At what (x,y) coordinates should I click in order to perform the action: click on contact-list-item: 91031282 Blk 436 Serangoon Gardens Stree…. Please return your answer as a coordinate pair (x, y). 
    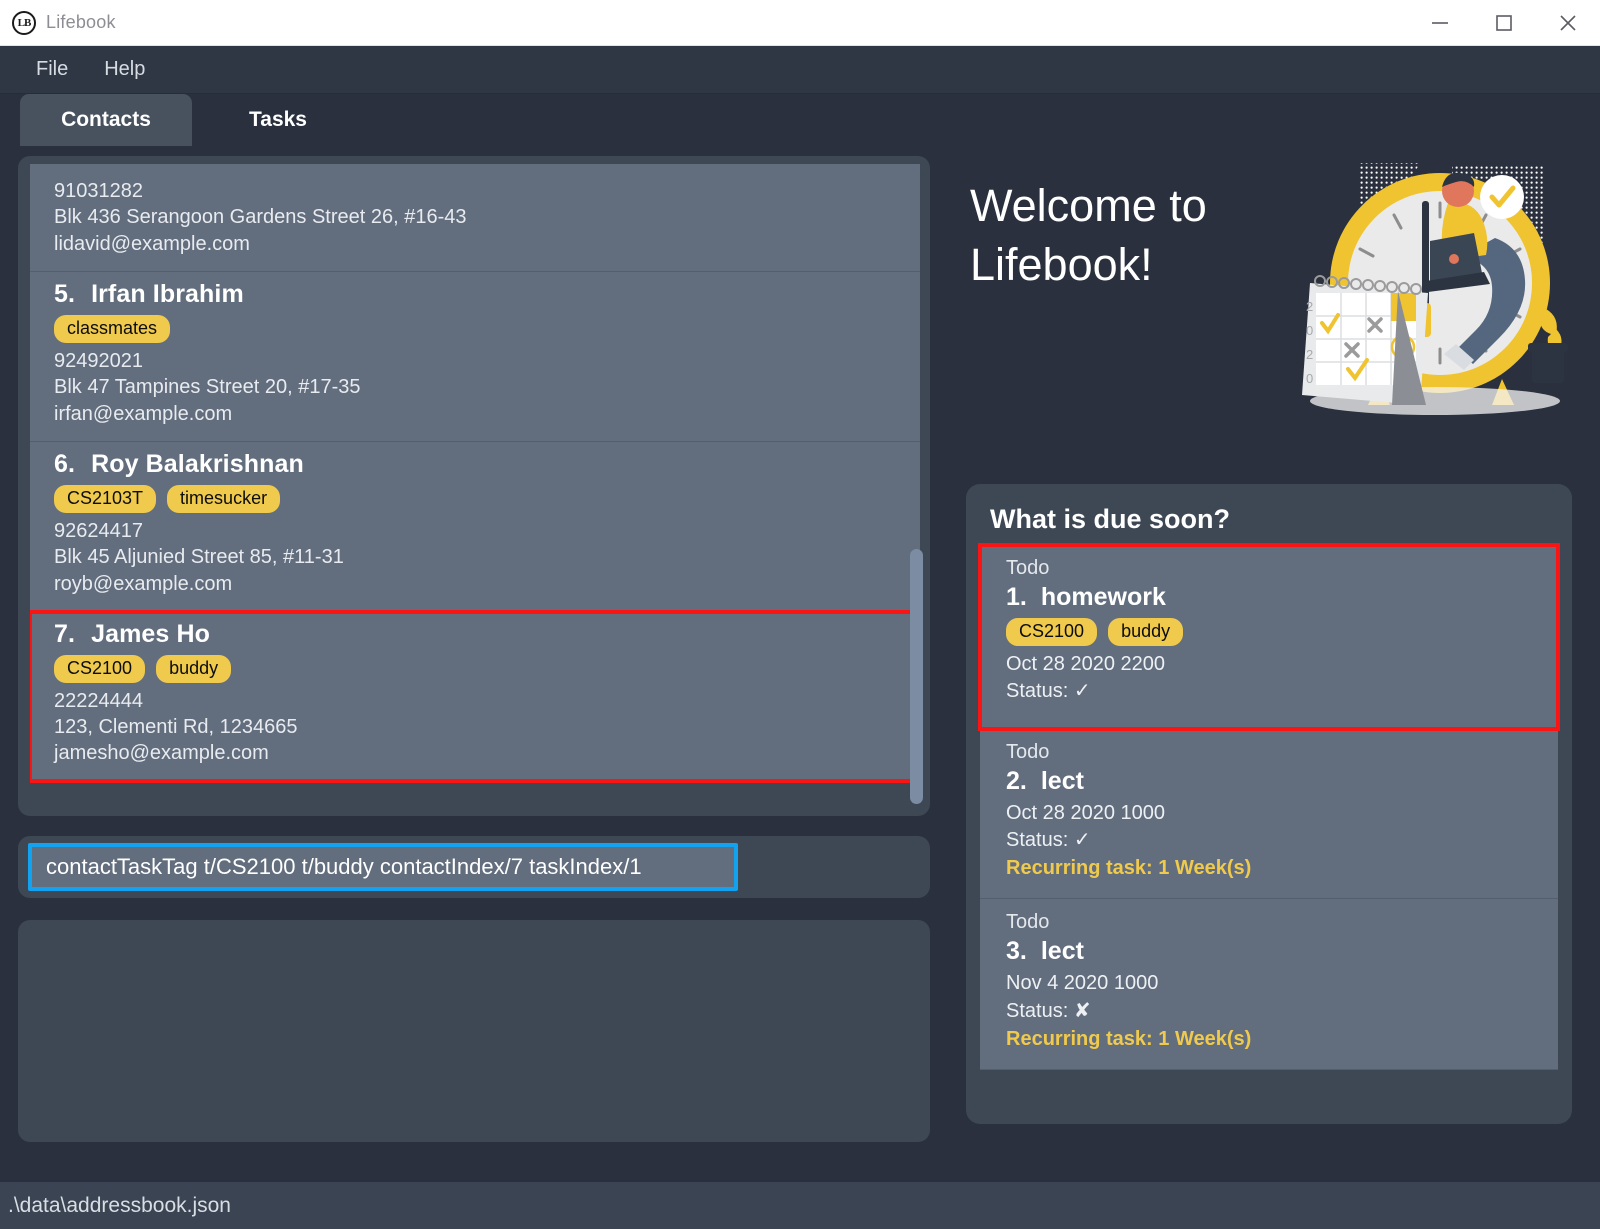
    Looking at the image, I should click on (475, 218).